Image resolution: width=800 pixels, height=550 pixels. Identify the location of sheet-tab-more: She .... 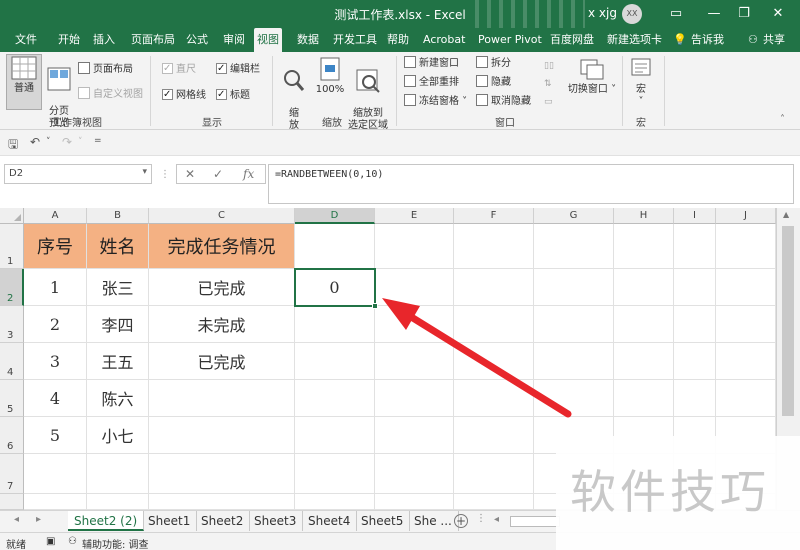
(433, 521).